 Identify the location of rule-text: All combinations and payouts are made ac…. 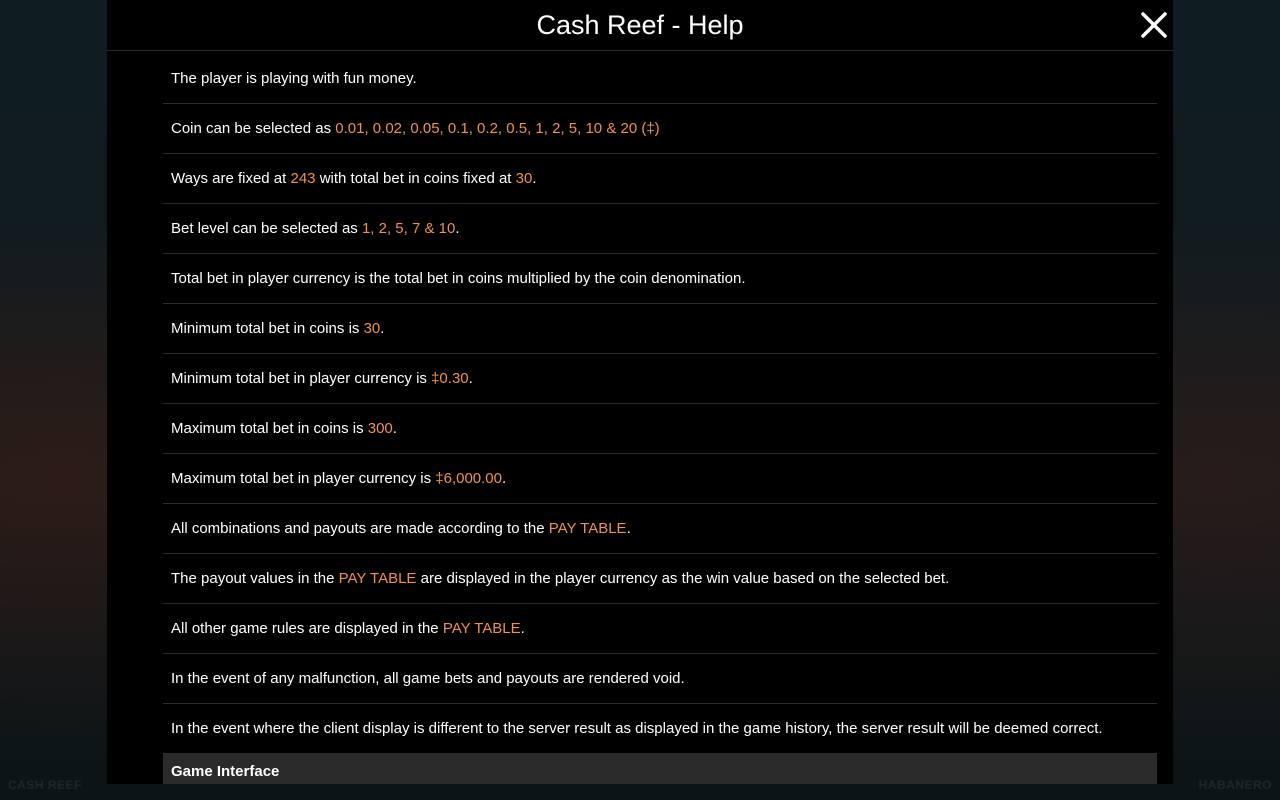
(360, 528).